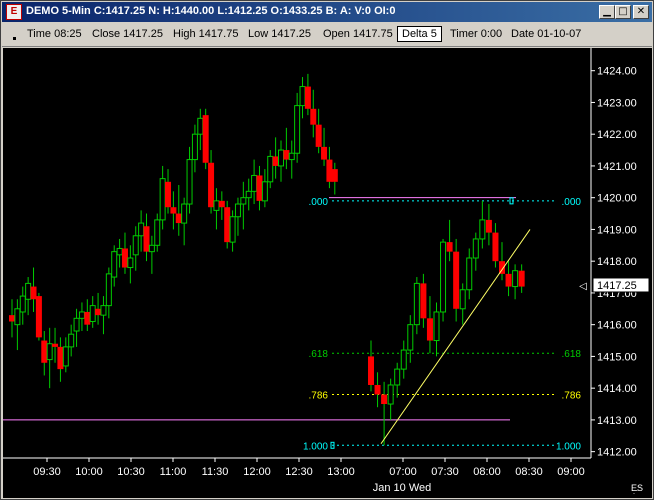 The height and width of the screenshot is (500, 654). Describe the element at coordinates (617, 326) in the screenshot. I see `price-tick-label: 1416.00` at that location.